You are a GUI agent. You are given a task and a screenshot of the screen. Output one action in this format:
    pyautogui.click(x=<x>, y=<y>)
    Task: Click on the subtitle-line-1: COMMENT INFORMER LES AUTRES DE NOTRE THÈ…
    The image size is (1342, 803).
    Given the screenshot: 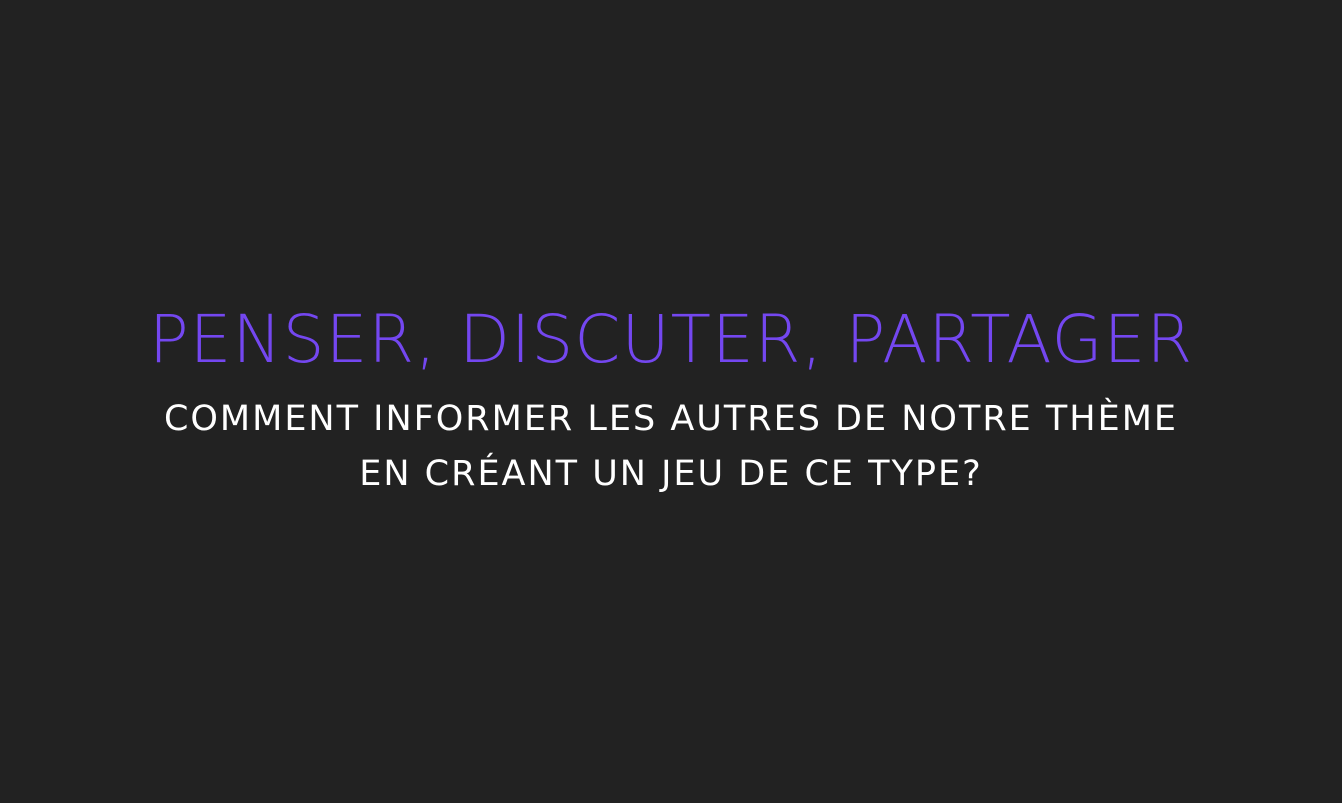 What is the action you would take?
    pyautogui.click(x=671, y=419)
    